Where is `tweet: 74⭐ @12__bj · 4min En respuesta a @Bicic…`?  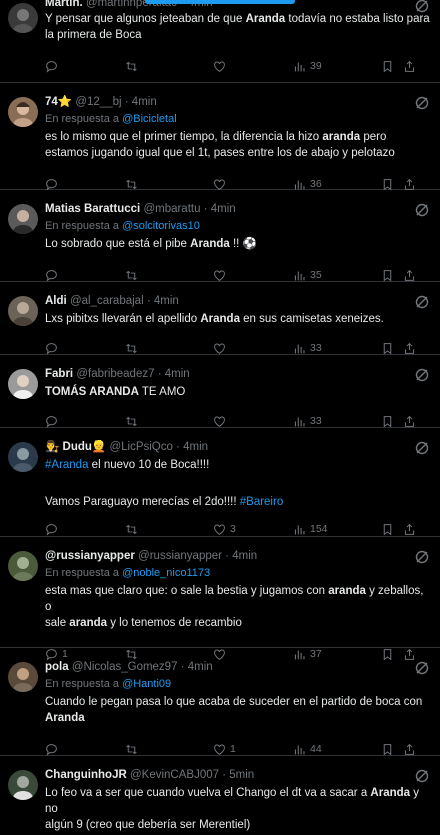
tweet: 74⭐ @12__bj · 4min En respuesta a @Bicic… is located at coordinates (220, 137).